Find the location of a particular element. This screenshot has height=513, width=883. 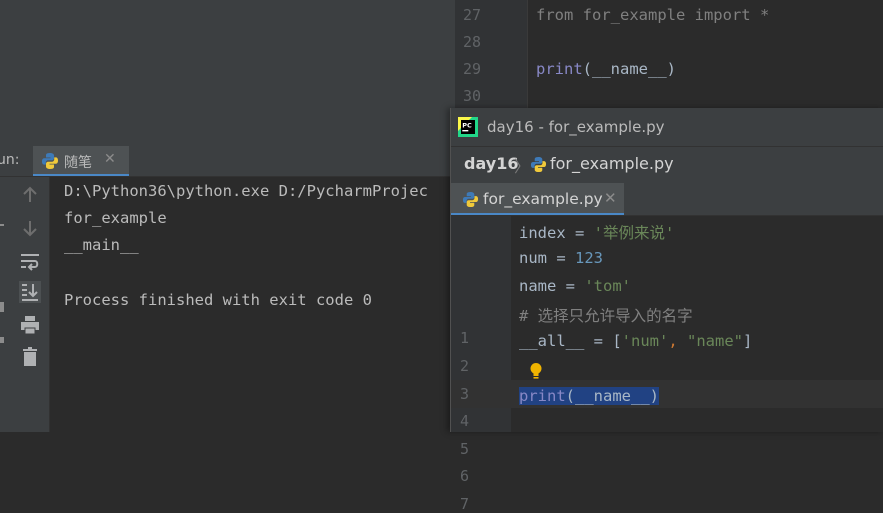

line-number: 6 is located at coordinates (464, 476).